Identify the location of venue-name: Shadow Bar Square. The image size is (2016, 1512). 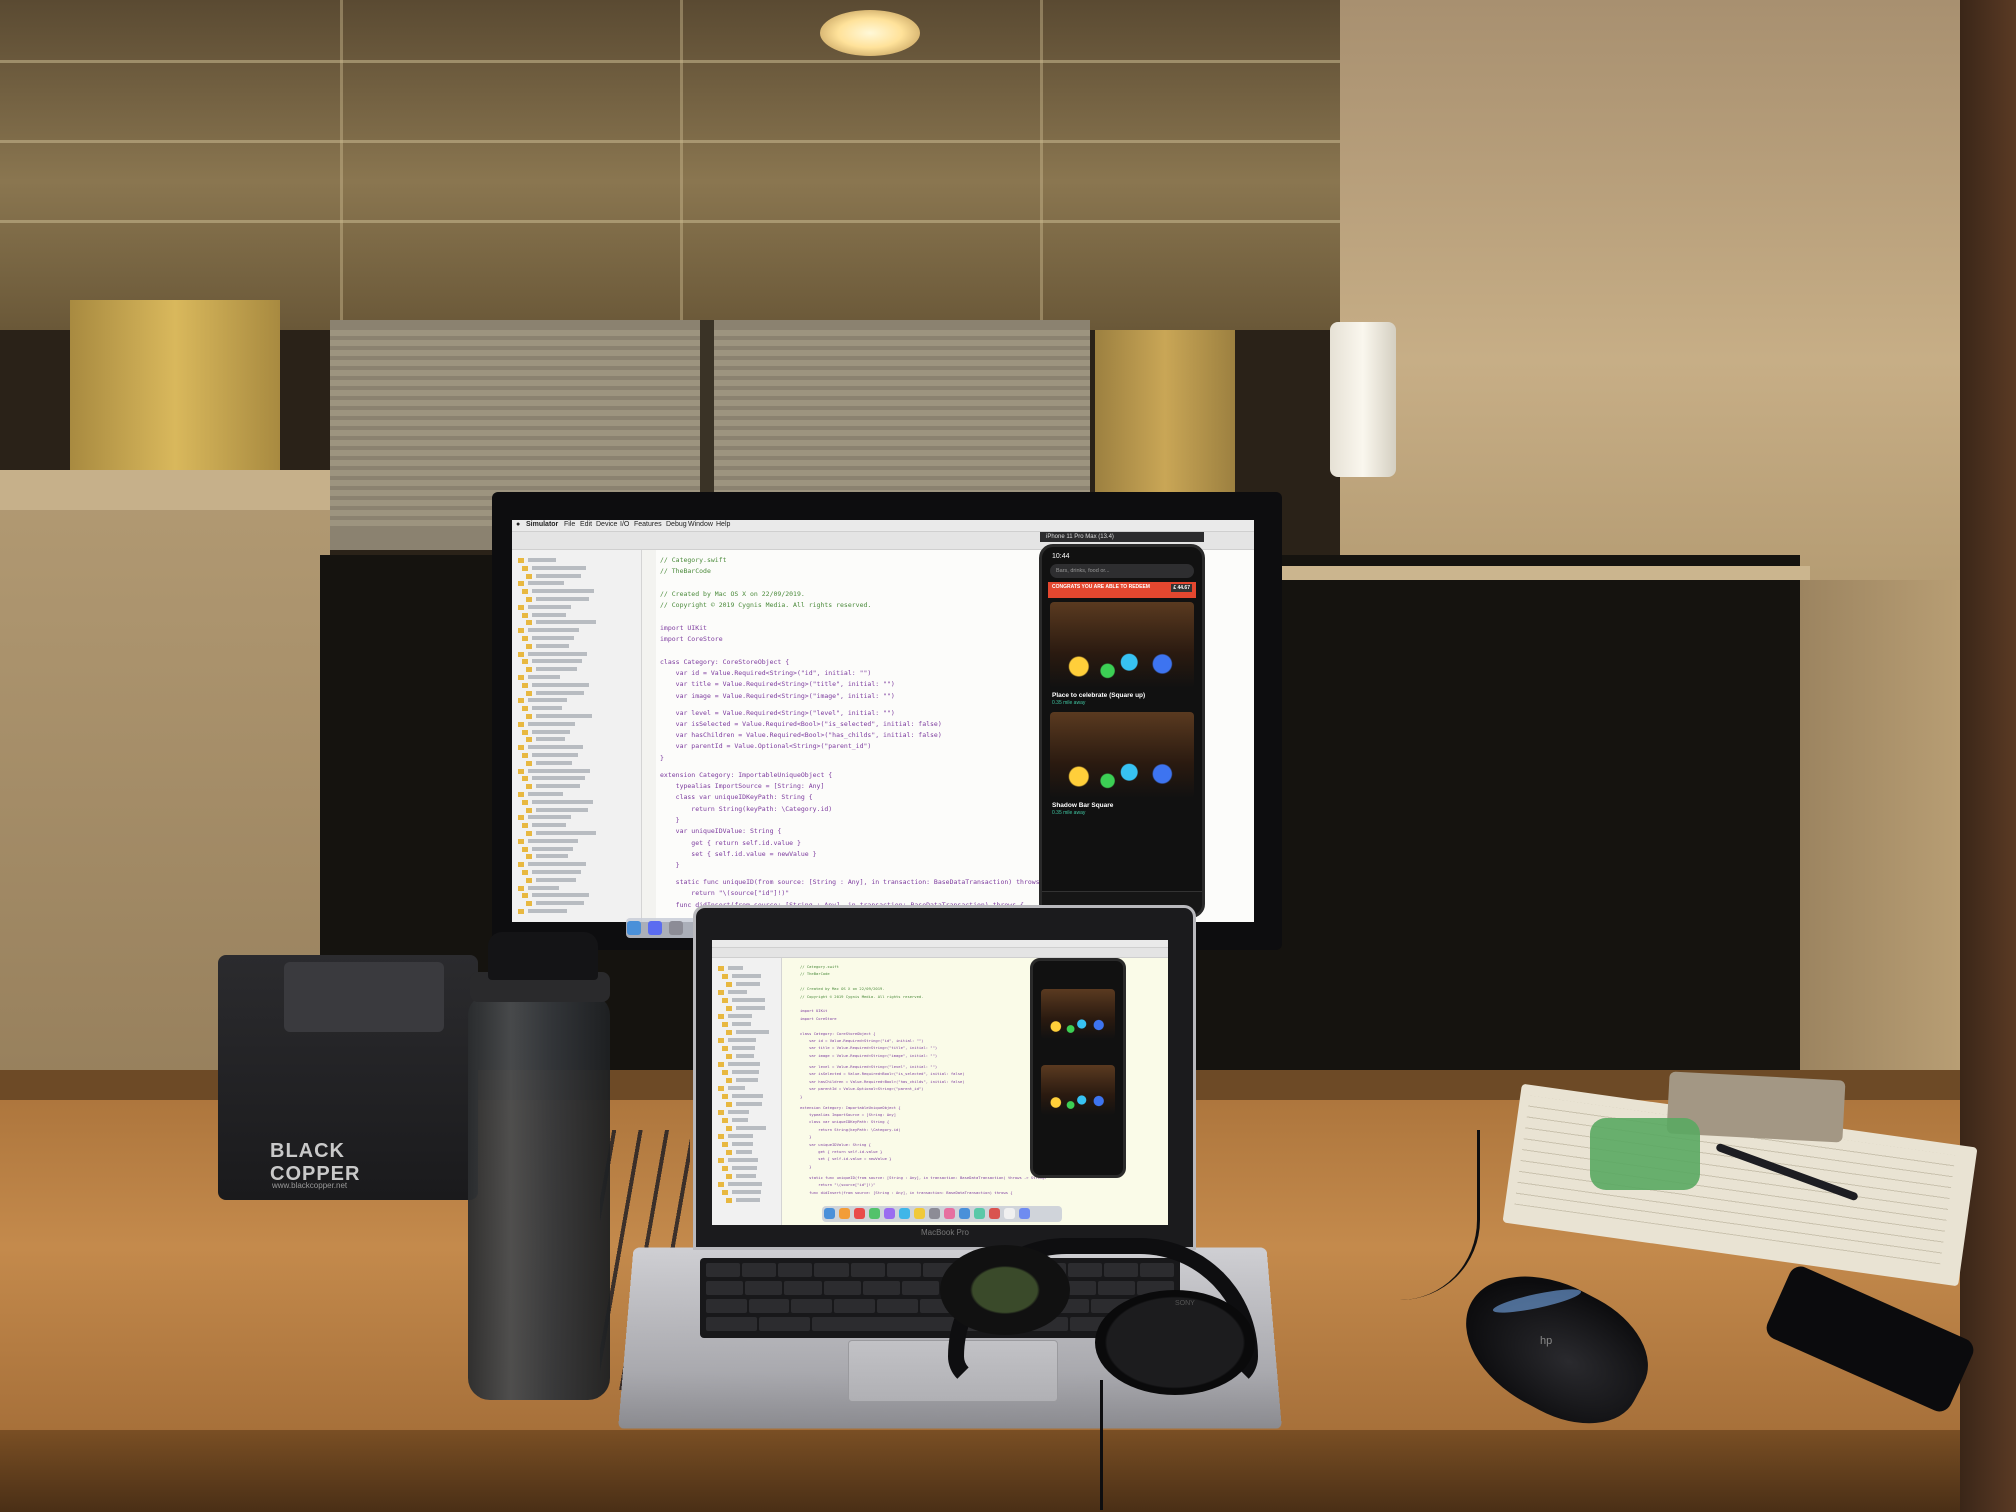
(1122, 803).